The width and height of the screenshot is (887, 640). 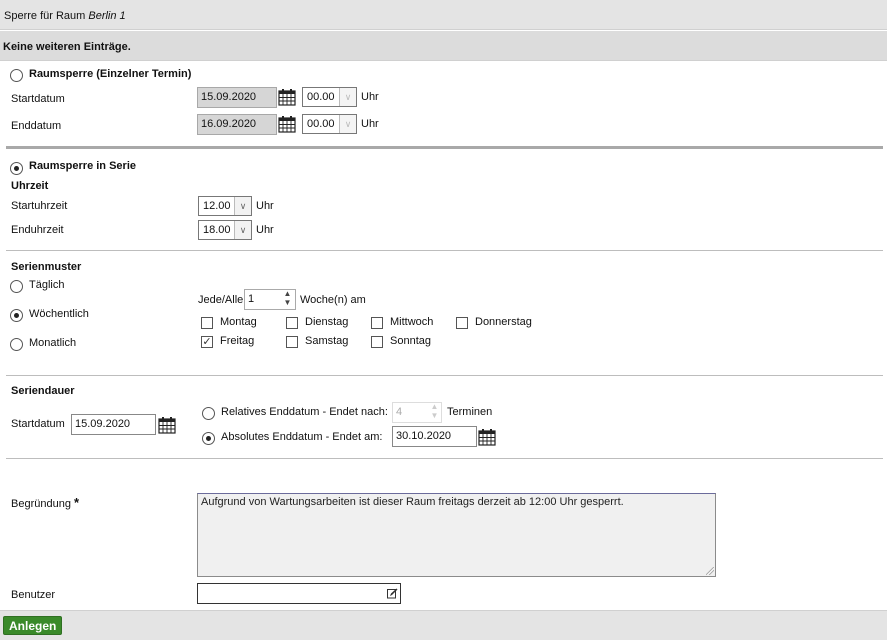 What do you see at coordinates (208, 438) in the screenshot?
I see `radio-absolute-end` at bounding box center [208, 438].